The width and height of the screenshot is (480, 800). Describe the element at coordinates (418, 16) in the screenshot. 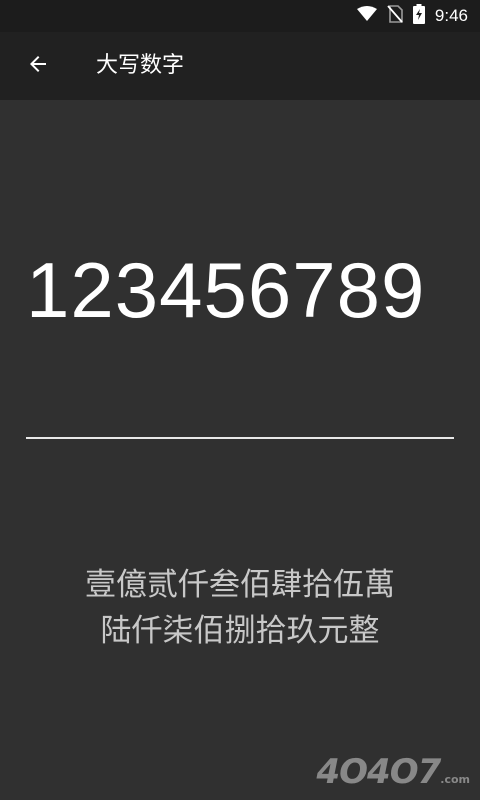

I see `battery-charging-icon` at that location.